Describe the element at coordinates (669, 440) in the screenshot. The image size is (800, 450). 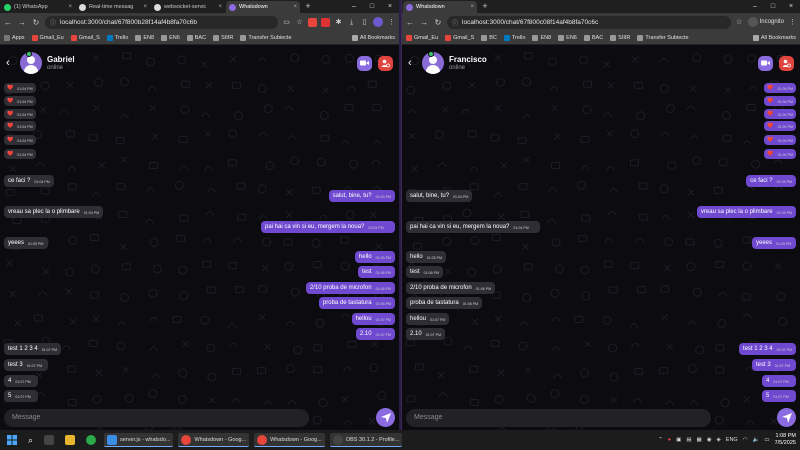
I see `tray-app-icon: ●` at that location.